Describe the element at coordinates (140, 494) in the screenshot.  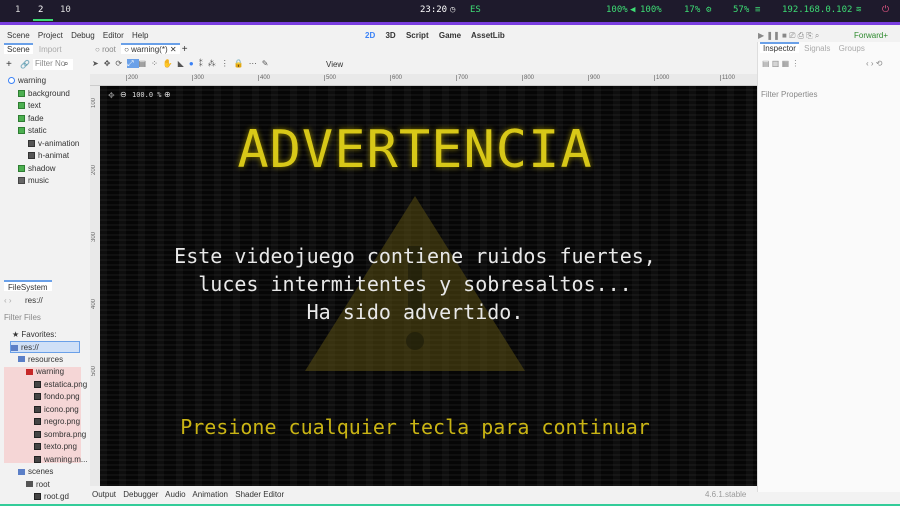
I see `tab-debugger: Debugger` at that location.